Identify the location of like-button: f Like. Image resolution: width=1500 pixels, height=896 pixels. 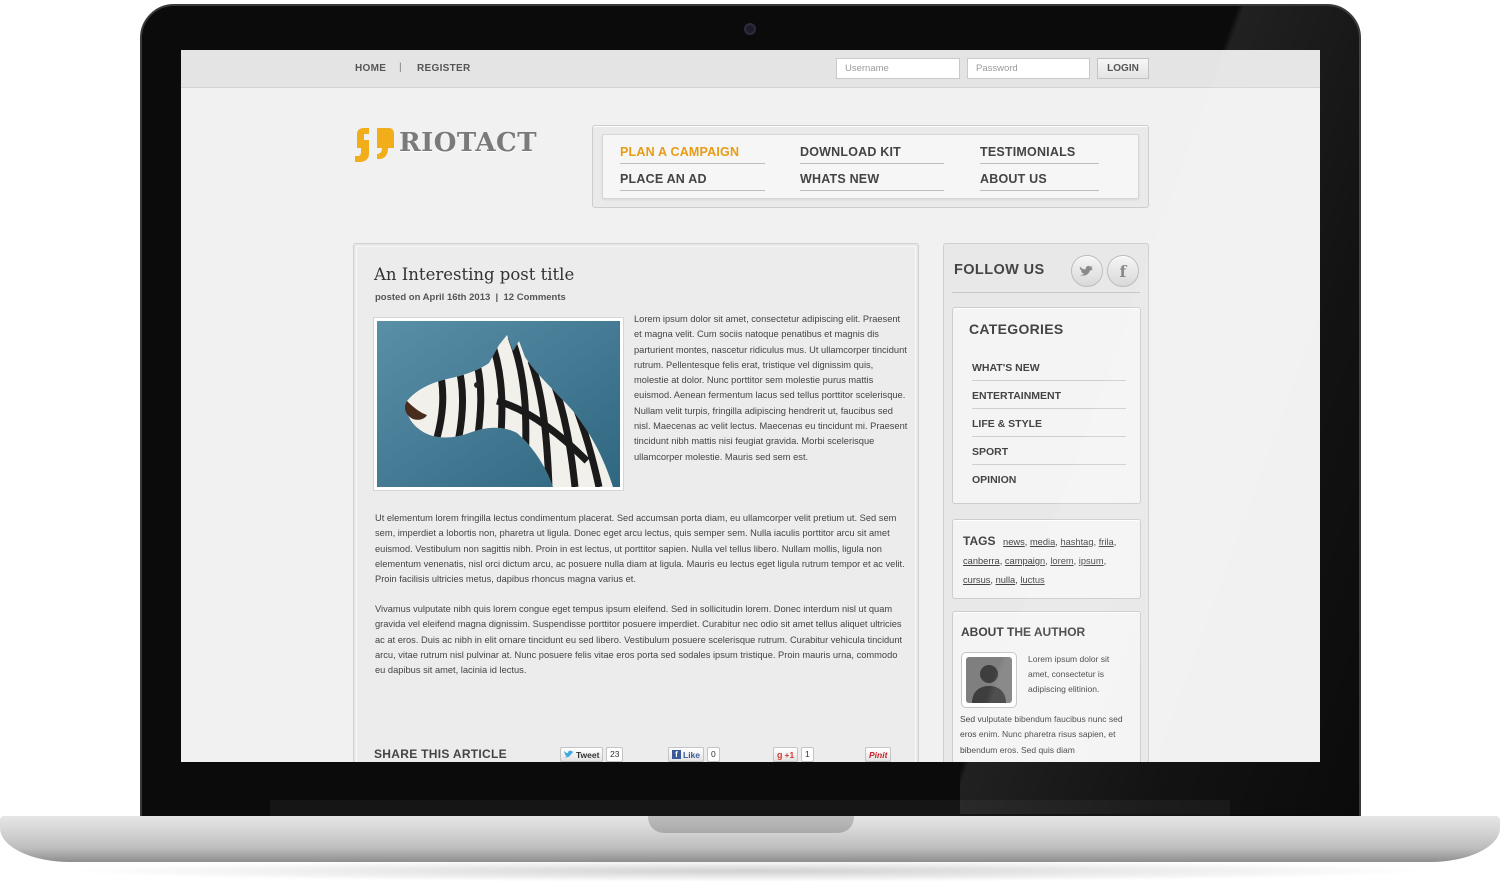
(686, 754).